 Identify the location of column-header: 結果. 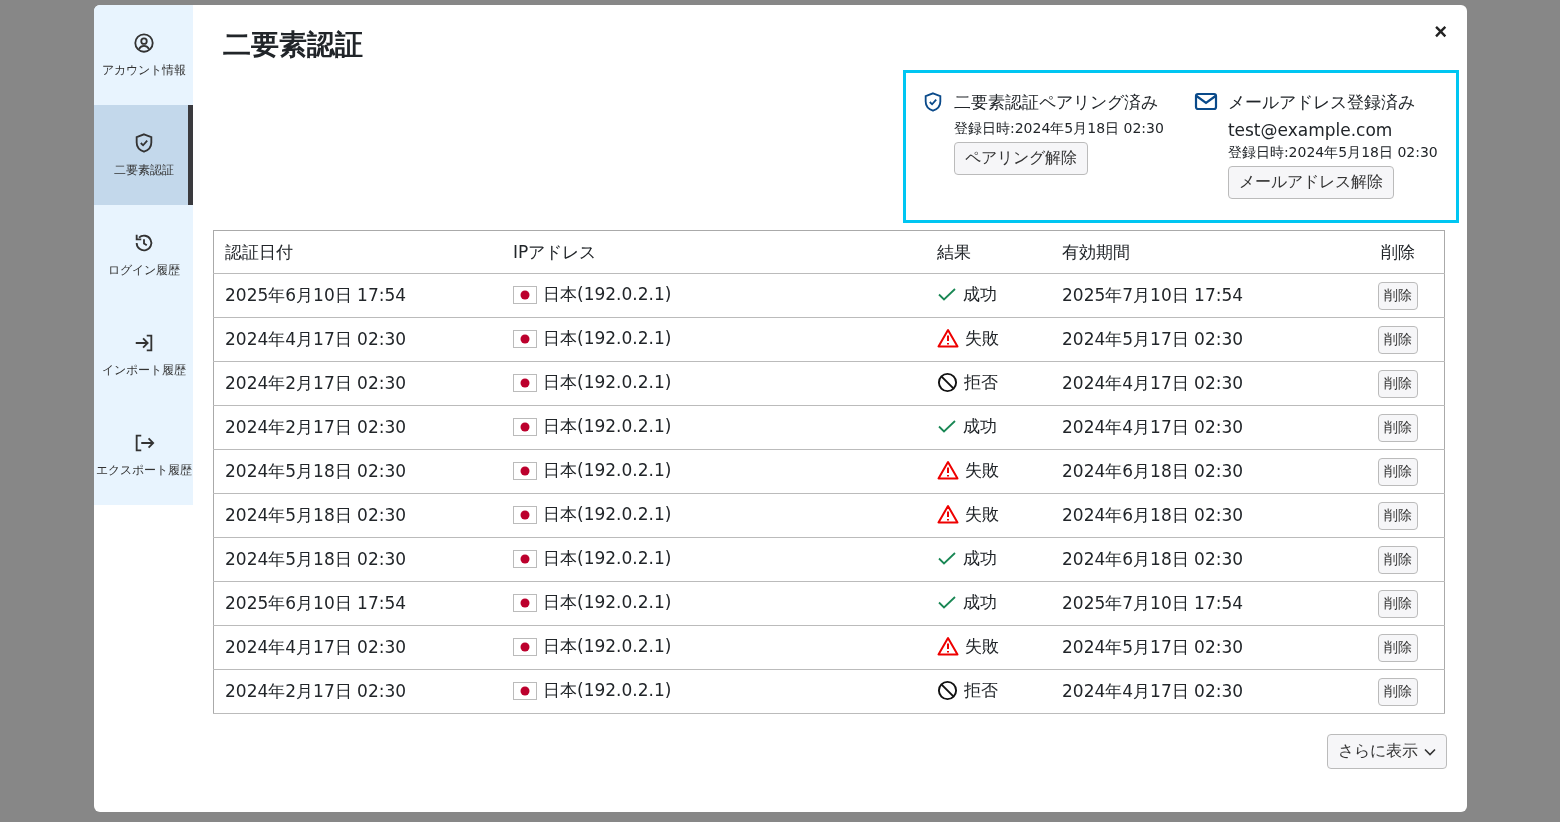
(988, 252).